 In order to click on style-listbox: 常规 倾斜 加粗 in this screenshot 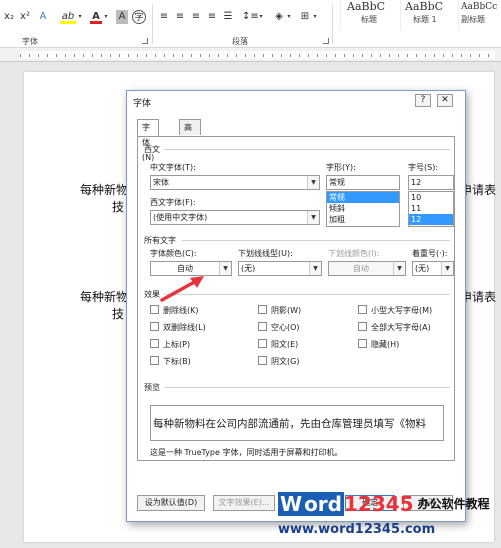, I will do `click(363, 209)`.